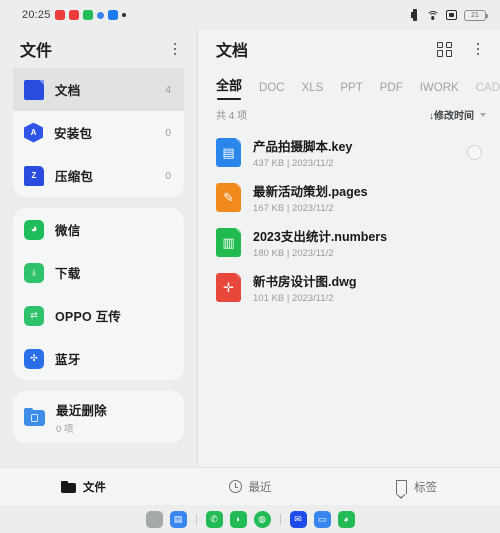 This screenshot has width=500, height=533. What do you see at coordinates (178, 519) in the screenshot?
I see `file-manager-icon: ▤` at bounding box center [178, 519].